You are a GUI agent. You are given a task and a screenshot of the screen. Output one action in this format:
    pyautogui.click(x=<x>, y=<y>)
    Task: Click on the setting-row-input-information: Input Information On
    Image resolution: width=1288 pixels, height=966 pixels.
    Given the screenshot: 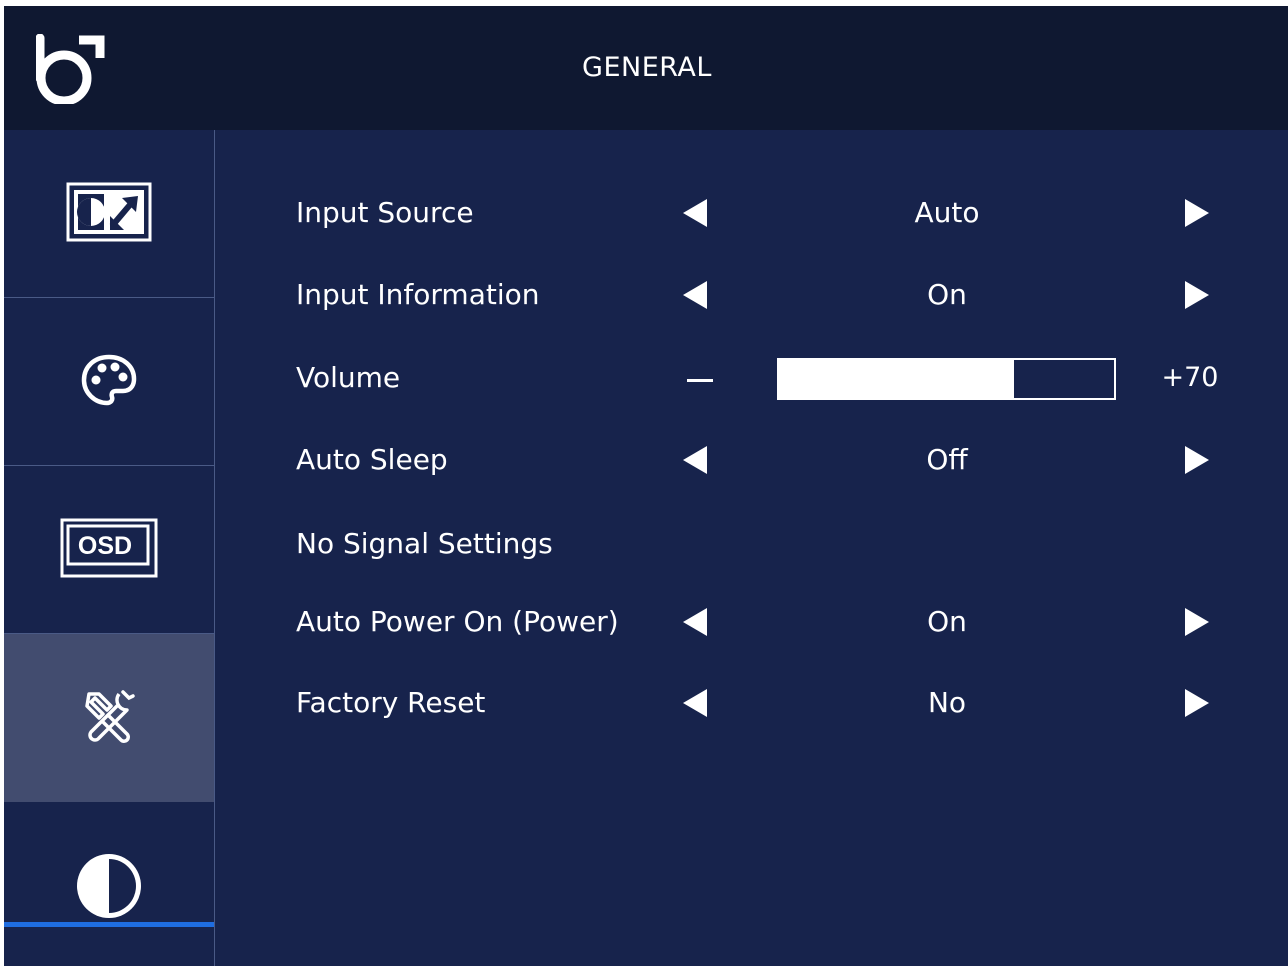 What is the action you would take?
    pyautogui.click(x=751, y=295)
    